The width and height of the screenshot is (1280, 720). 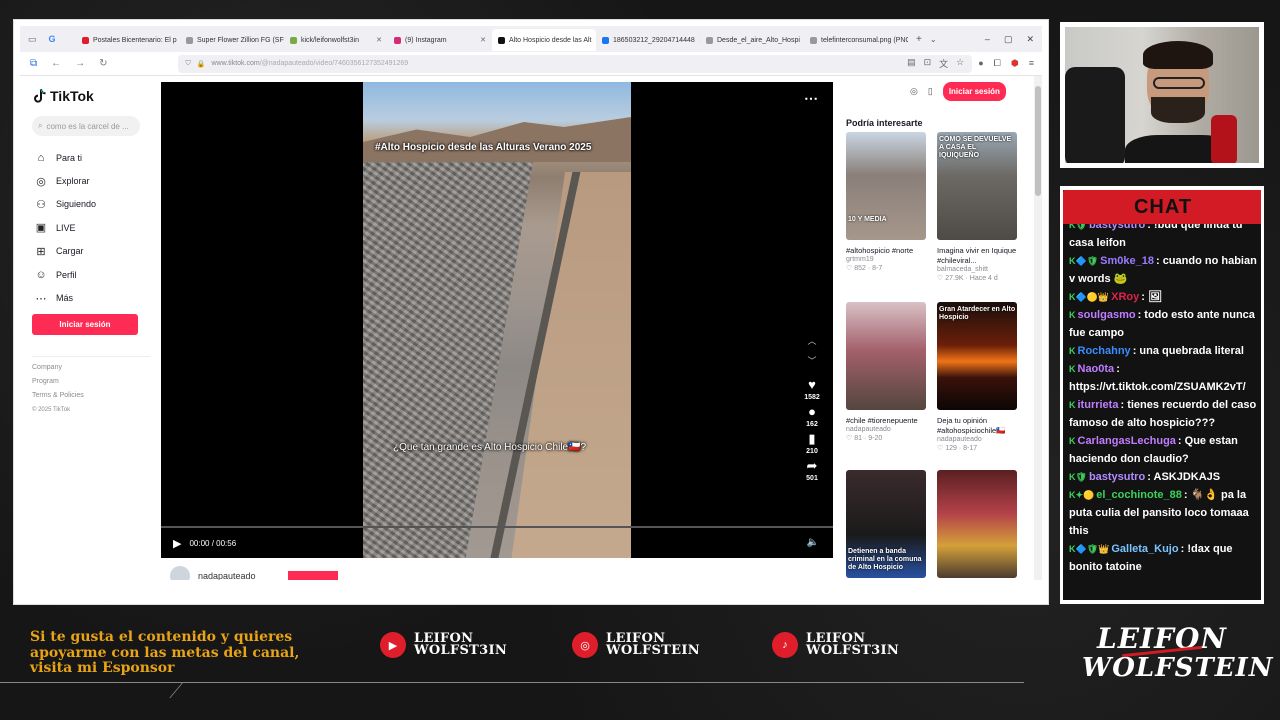 I want to click on coins-icon: ◎, so click(x=914, y=91).